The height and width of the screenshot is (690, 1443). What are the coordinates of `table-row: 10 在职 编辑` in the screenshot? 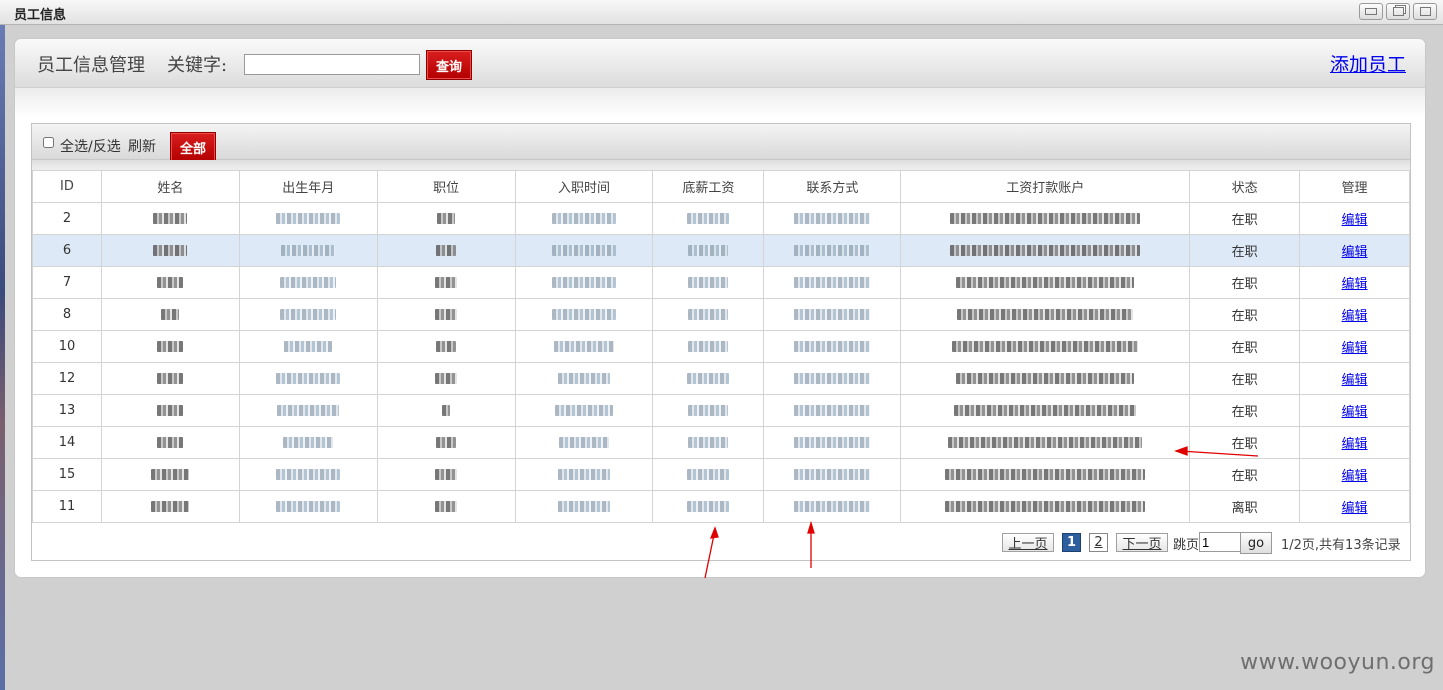 It's located at (721, 346).